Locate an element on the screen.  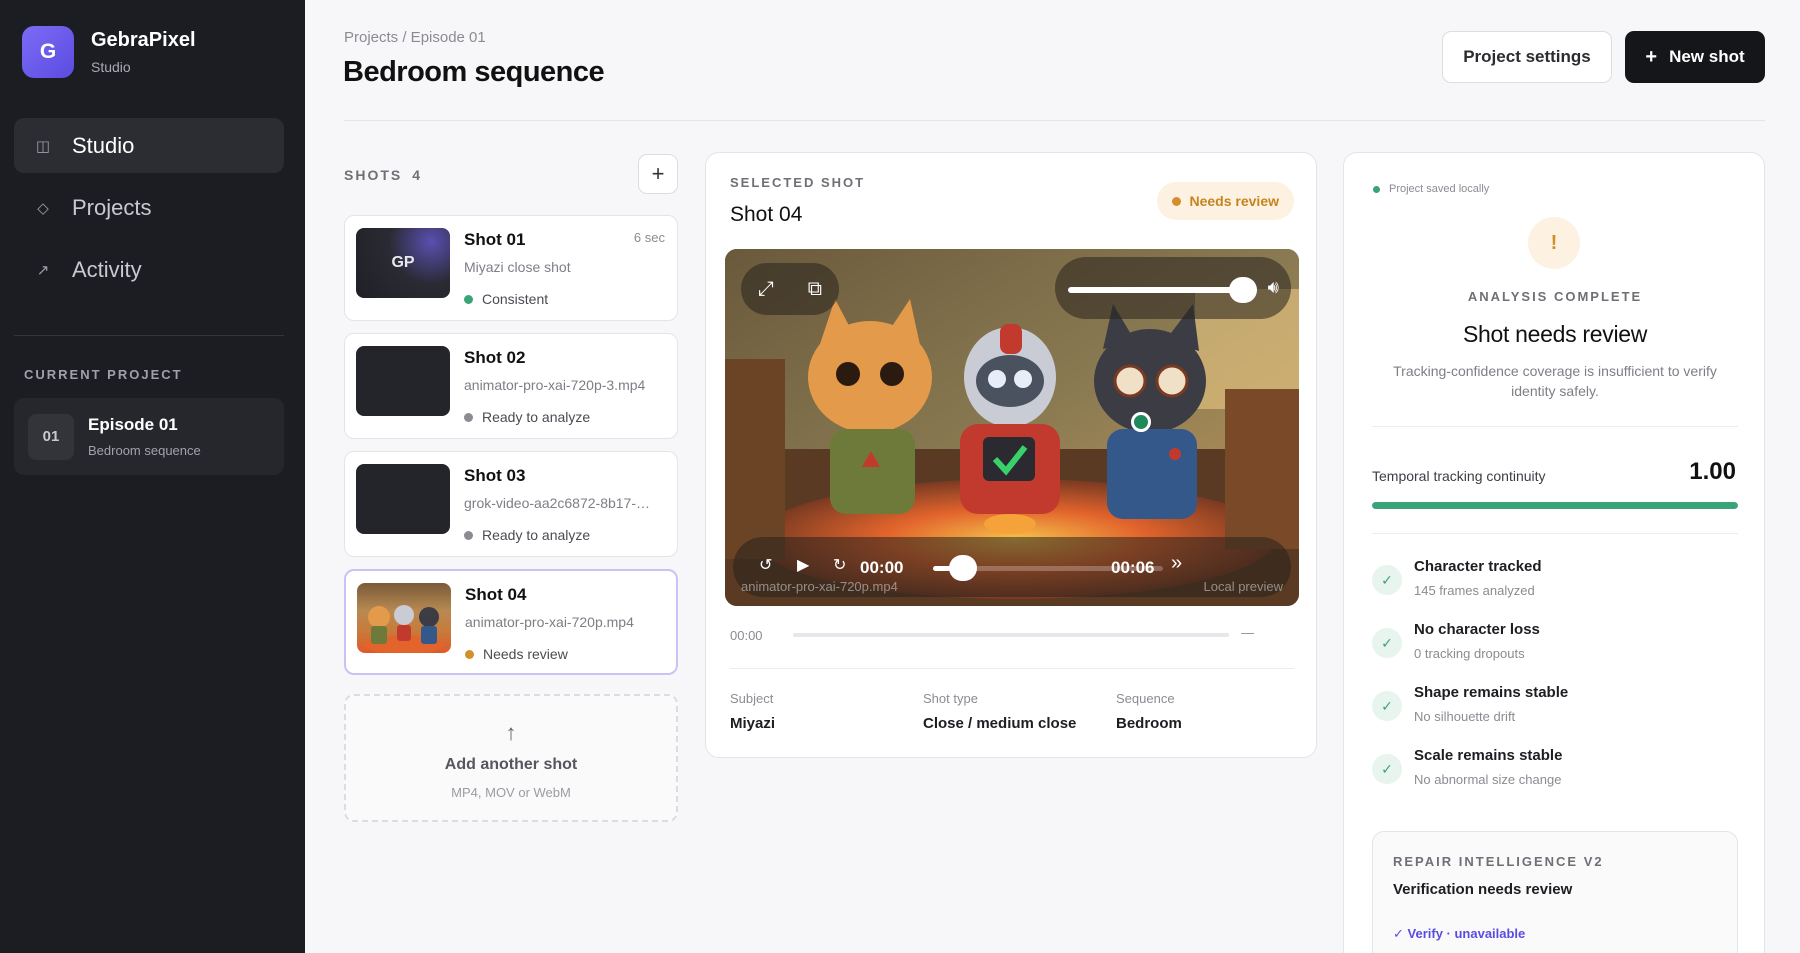
rewind-15-icon: ↺ is located at coordinates (765, 565).